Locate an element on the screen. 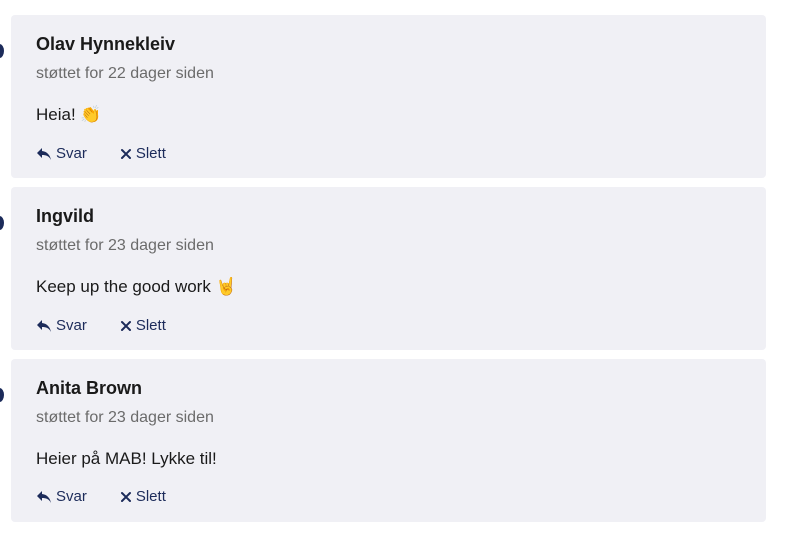 The height and width of the screenshot is (539, 791). comment-author: Anita Brown is located at coordinates (89, 388).